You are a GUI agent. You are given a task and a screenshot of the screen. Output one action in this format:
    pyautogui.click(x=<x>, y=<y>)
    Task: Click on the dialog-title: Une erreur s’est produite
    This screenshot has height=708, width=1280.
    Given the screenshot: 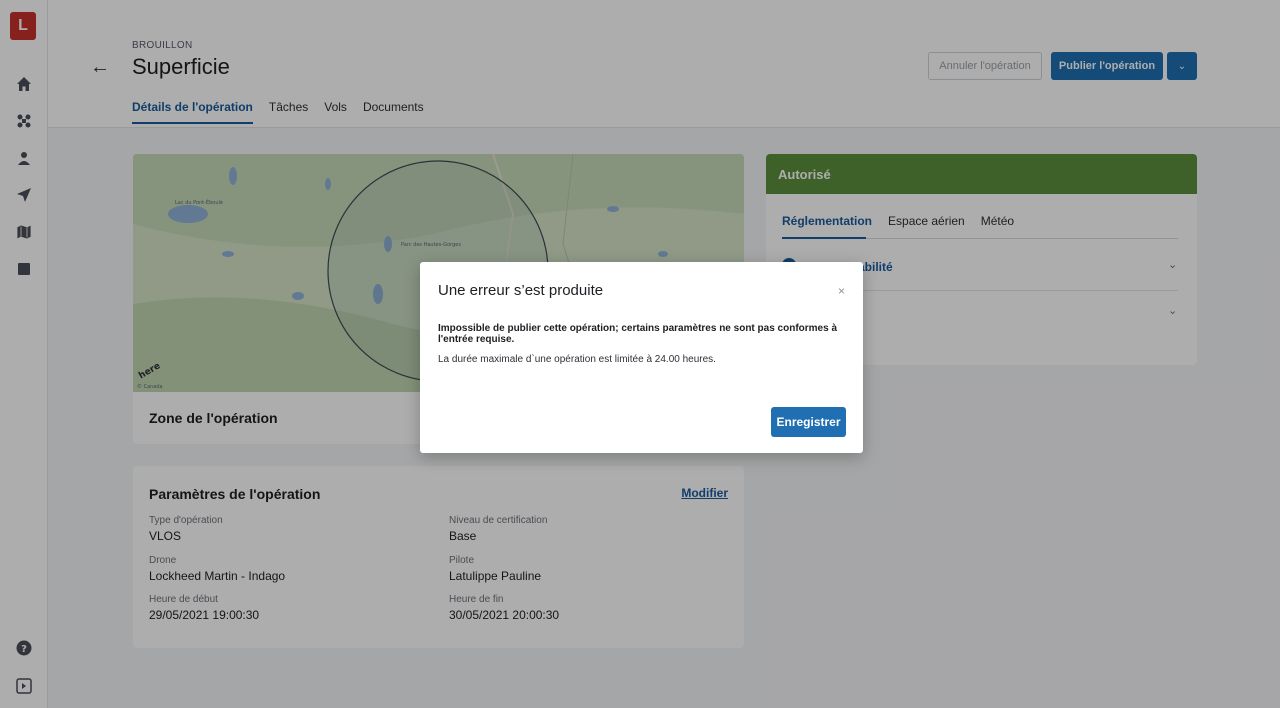 What is the action you would take?
    pyautogui.click(x=521, y=290)
    